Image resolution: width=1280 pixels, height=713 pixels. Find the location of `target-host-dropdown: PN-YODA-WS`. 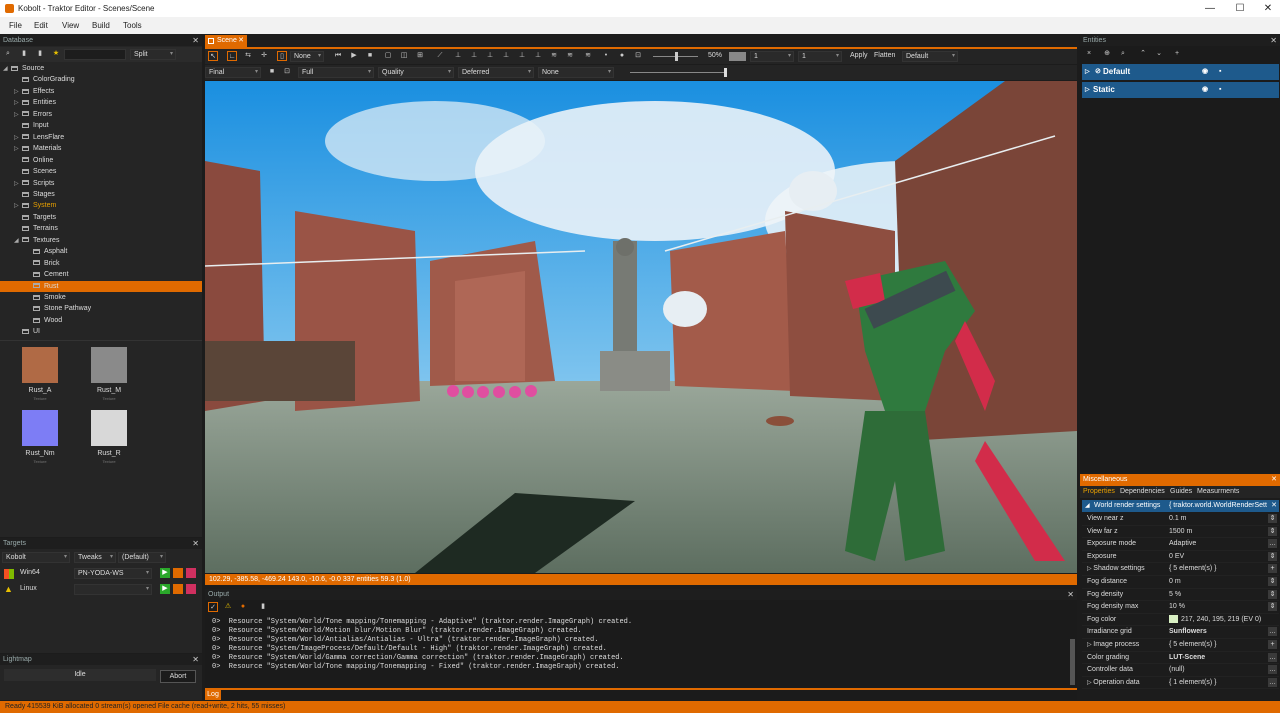

target-host-dropdown: PN-YODA-WS is located at coordinates (113, 573).